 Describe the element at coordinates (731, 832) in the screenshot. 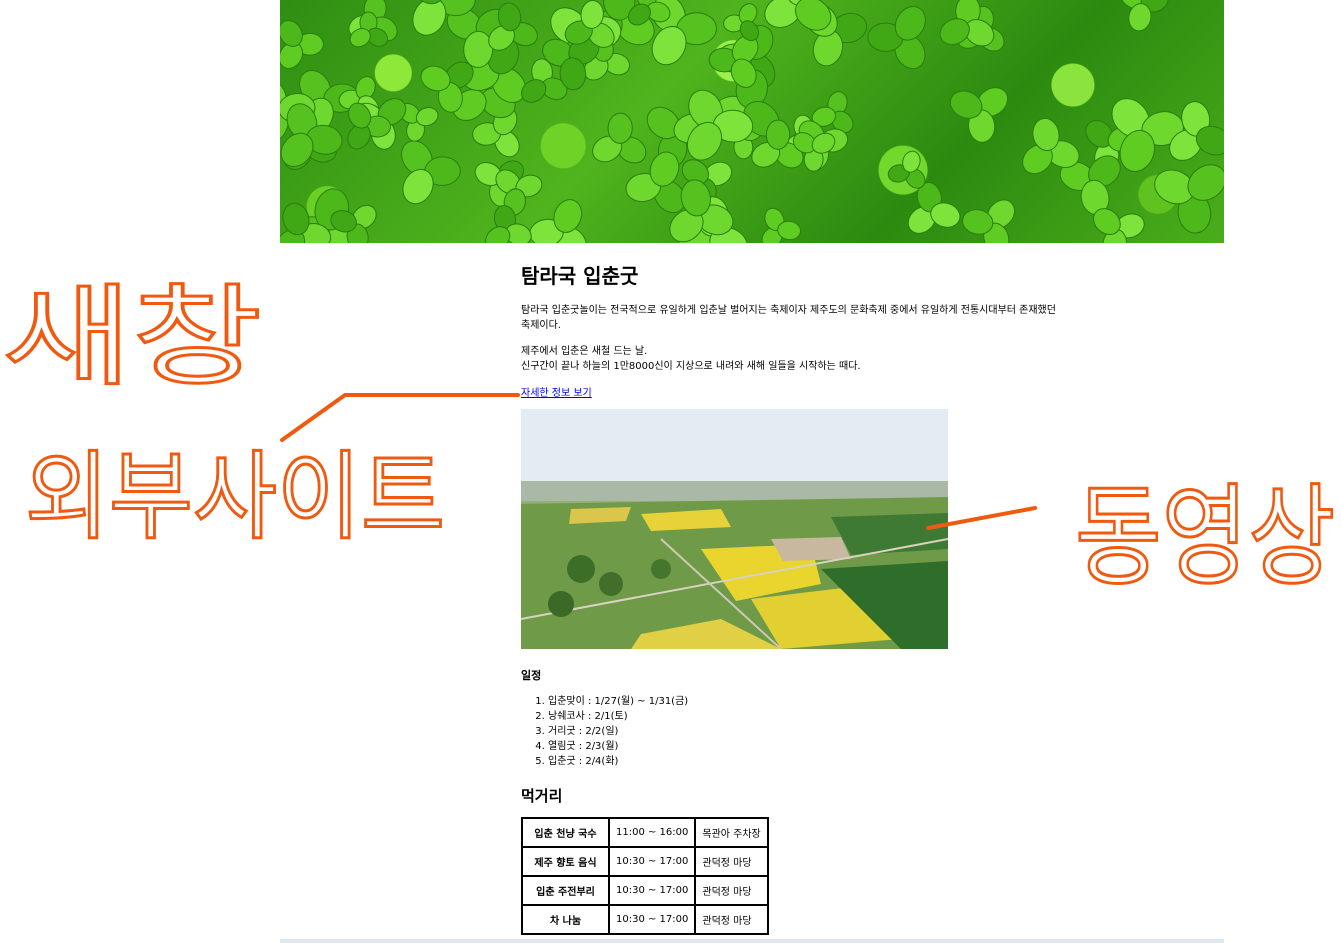

I see `food-place: 목관아 주차장` at that location.